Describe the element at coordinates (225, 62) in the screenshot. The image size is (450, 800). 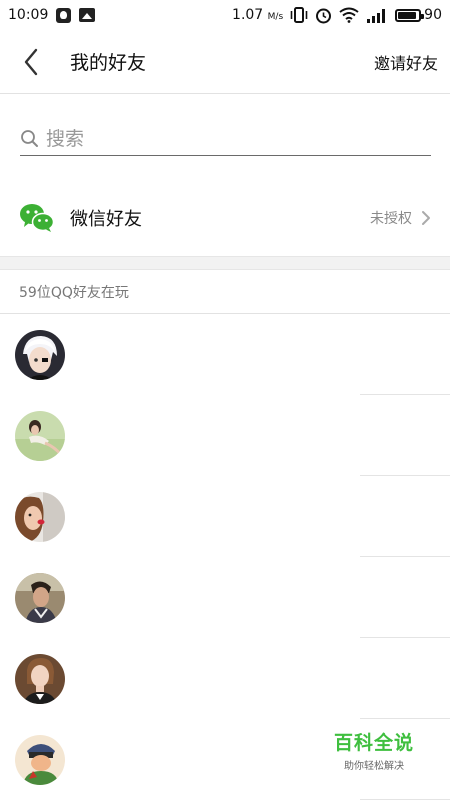
I see `title-bar: 我的好友 邀请好友` at that location.